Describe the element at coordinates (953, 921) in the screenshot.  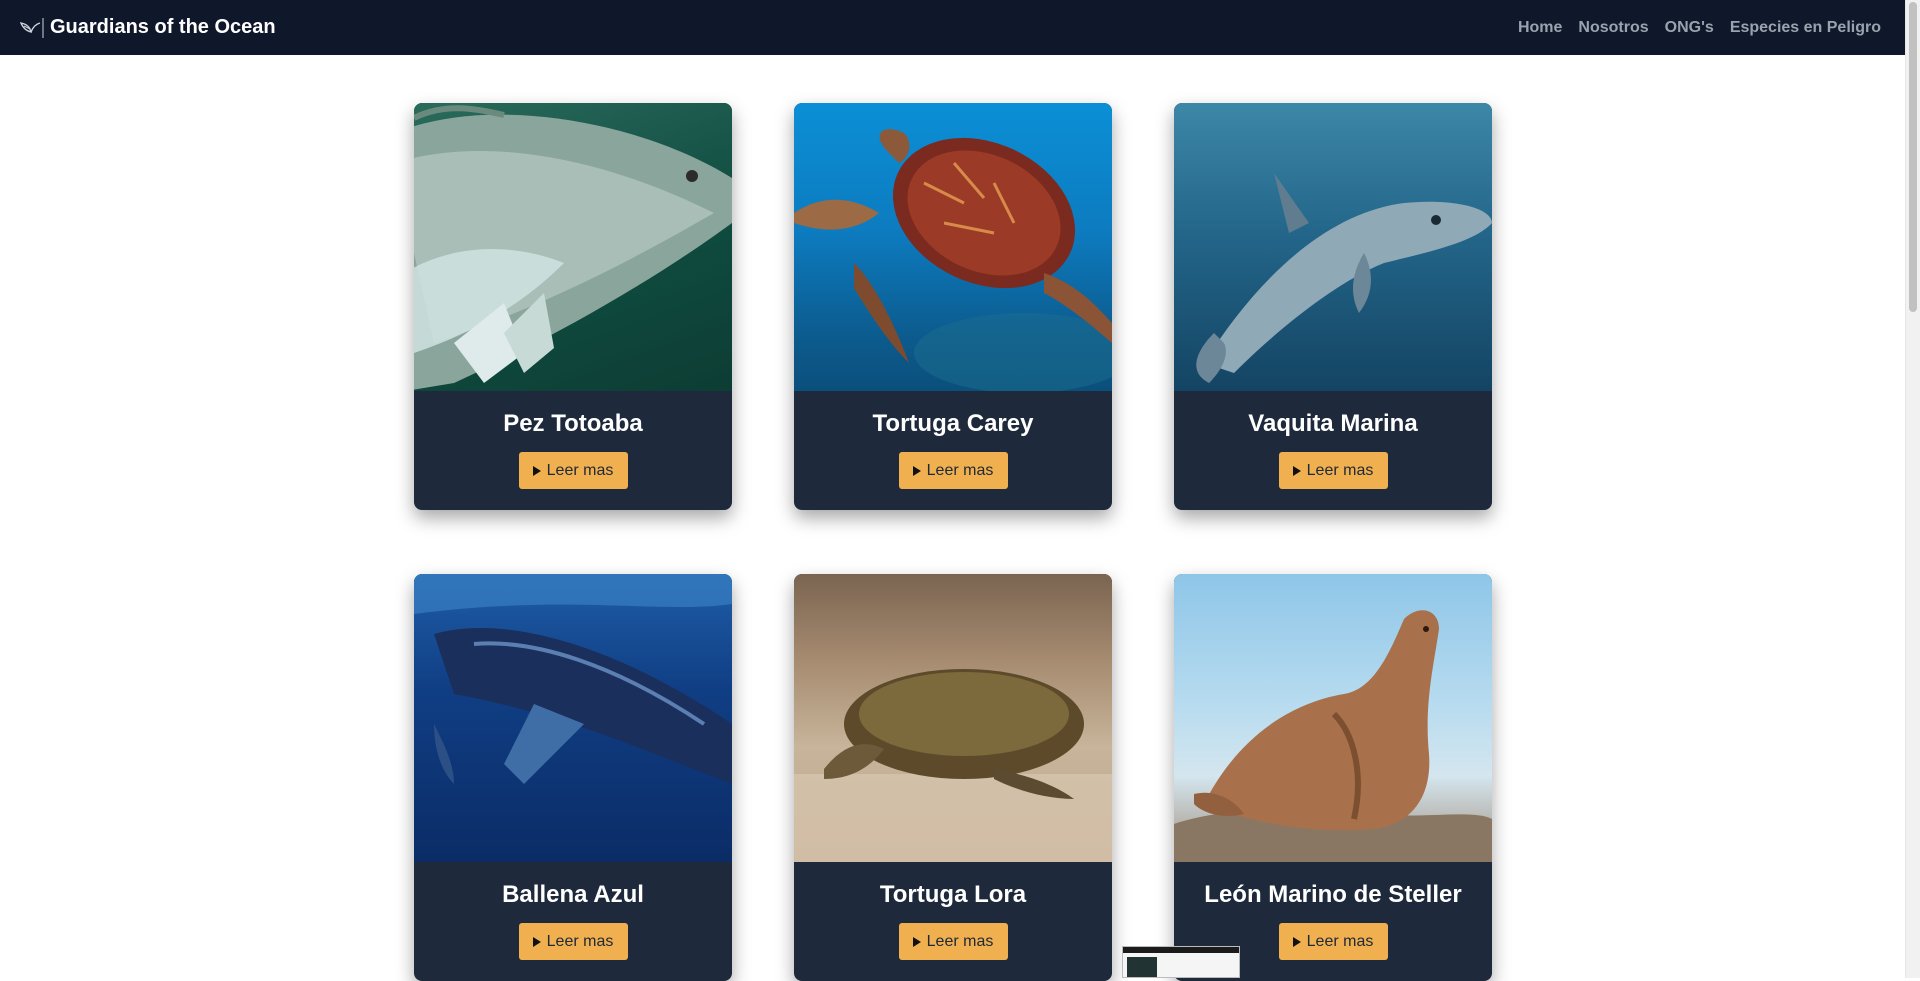
I see `card-body: Tortuga Lora Leer mas` at that location.